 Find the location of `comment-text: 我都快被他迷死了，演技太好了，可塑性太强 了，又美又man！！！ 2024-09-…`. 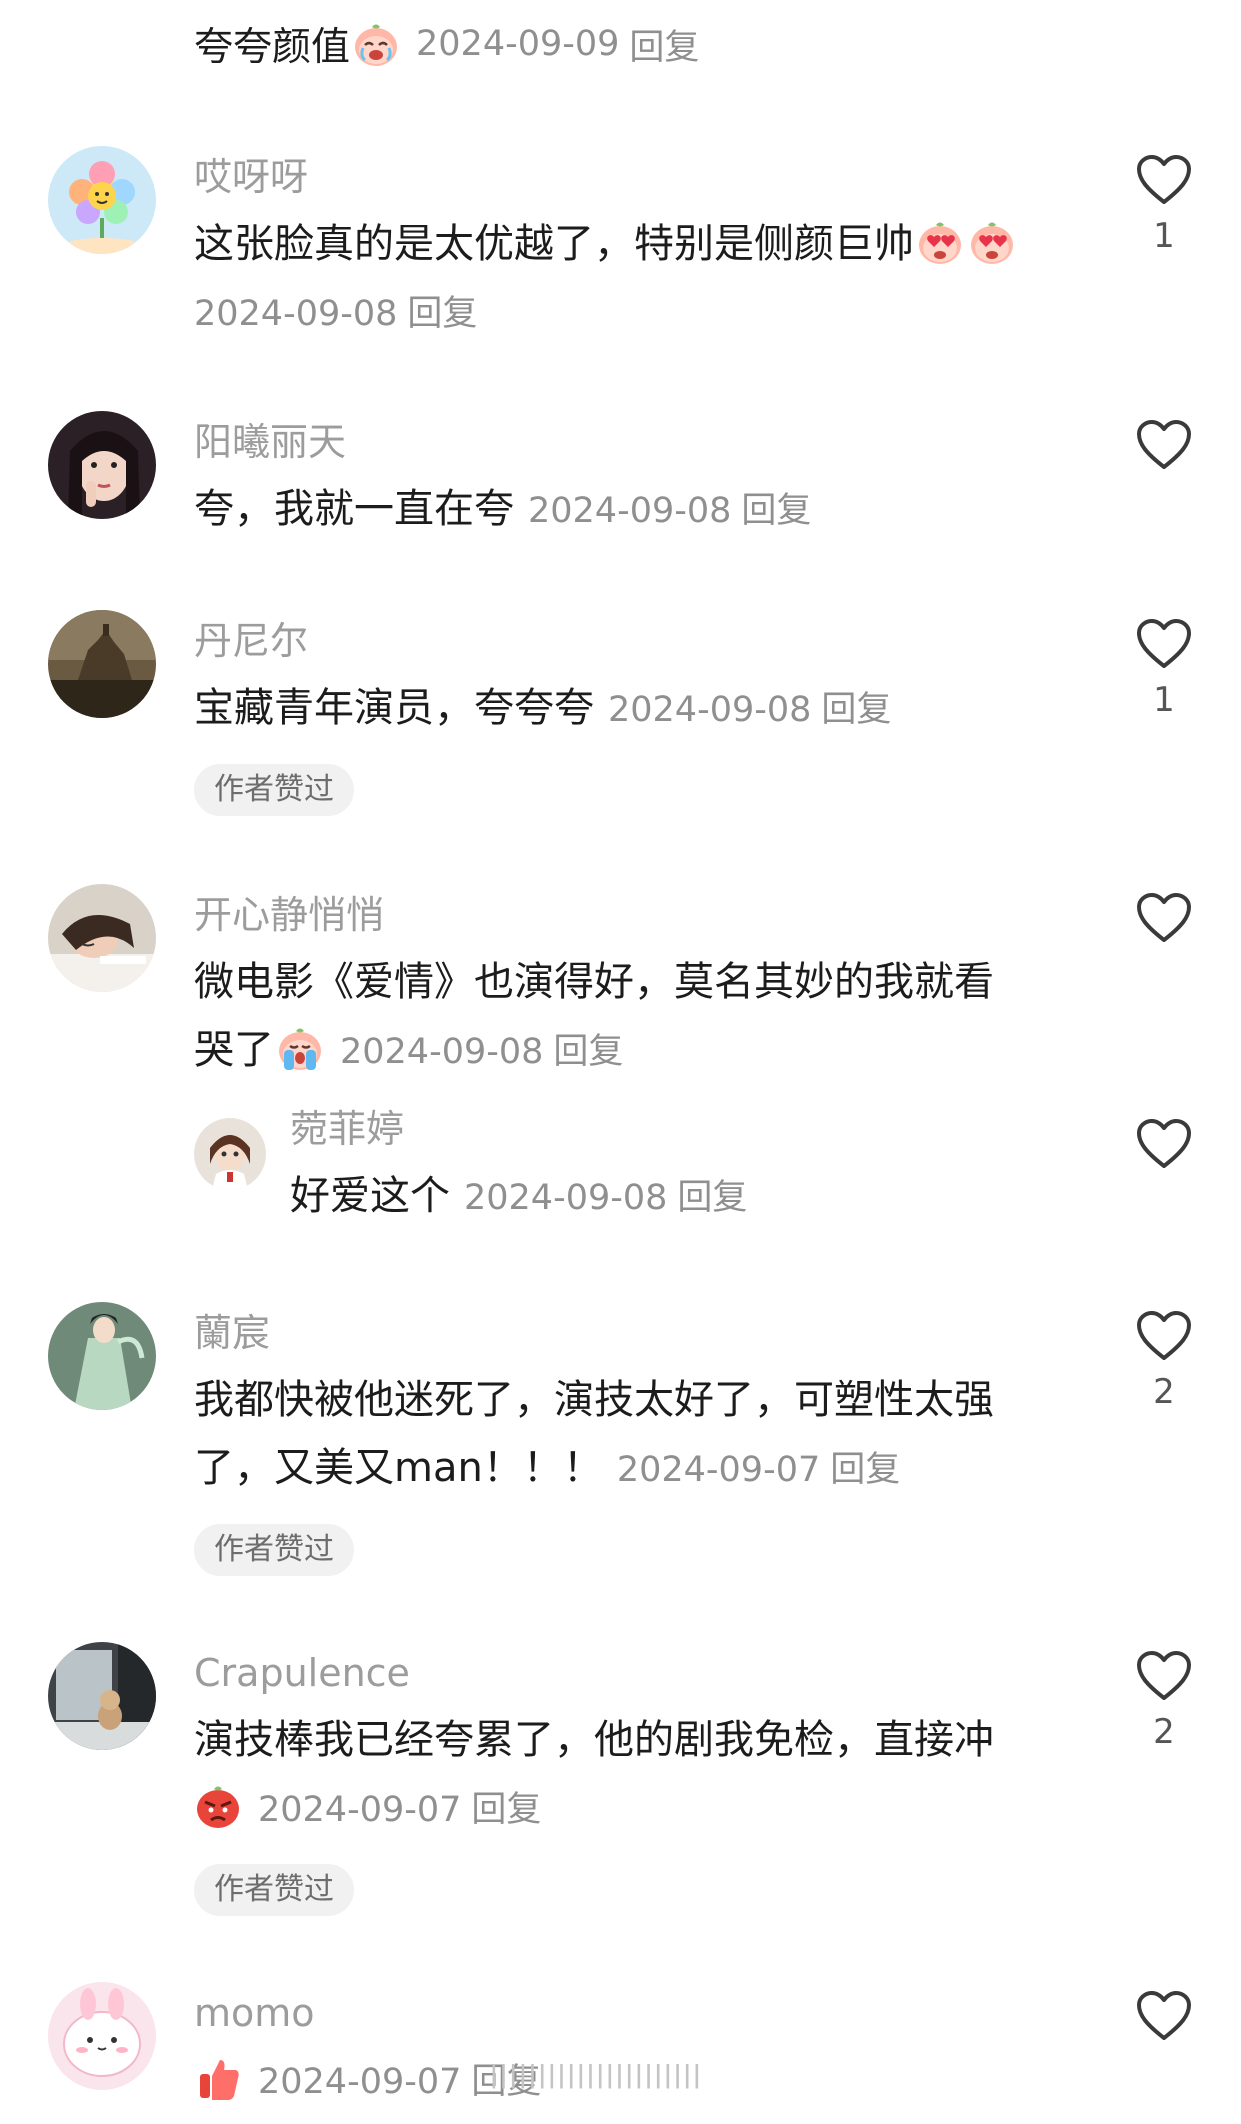

comment-text: 我都快被他迷死了，演技太好了，可塑性太强 了，又美又man！！！ 2024-09-… is located at coordinates (634, 1435).